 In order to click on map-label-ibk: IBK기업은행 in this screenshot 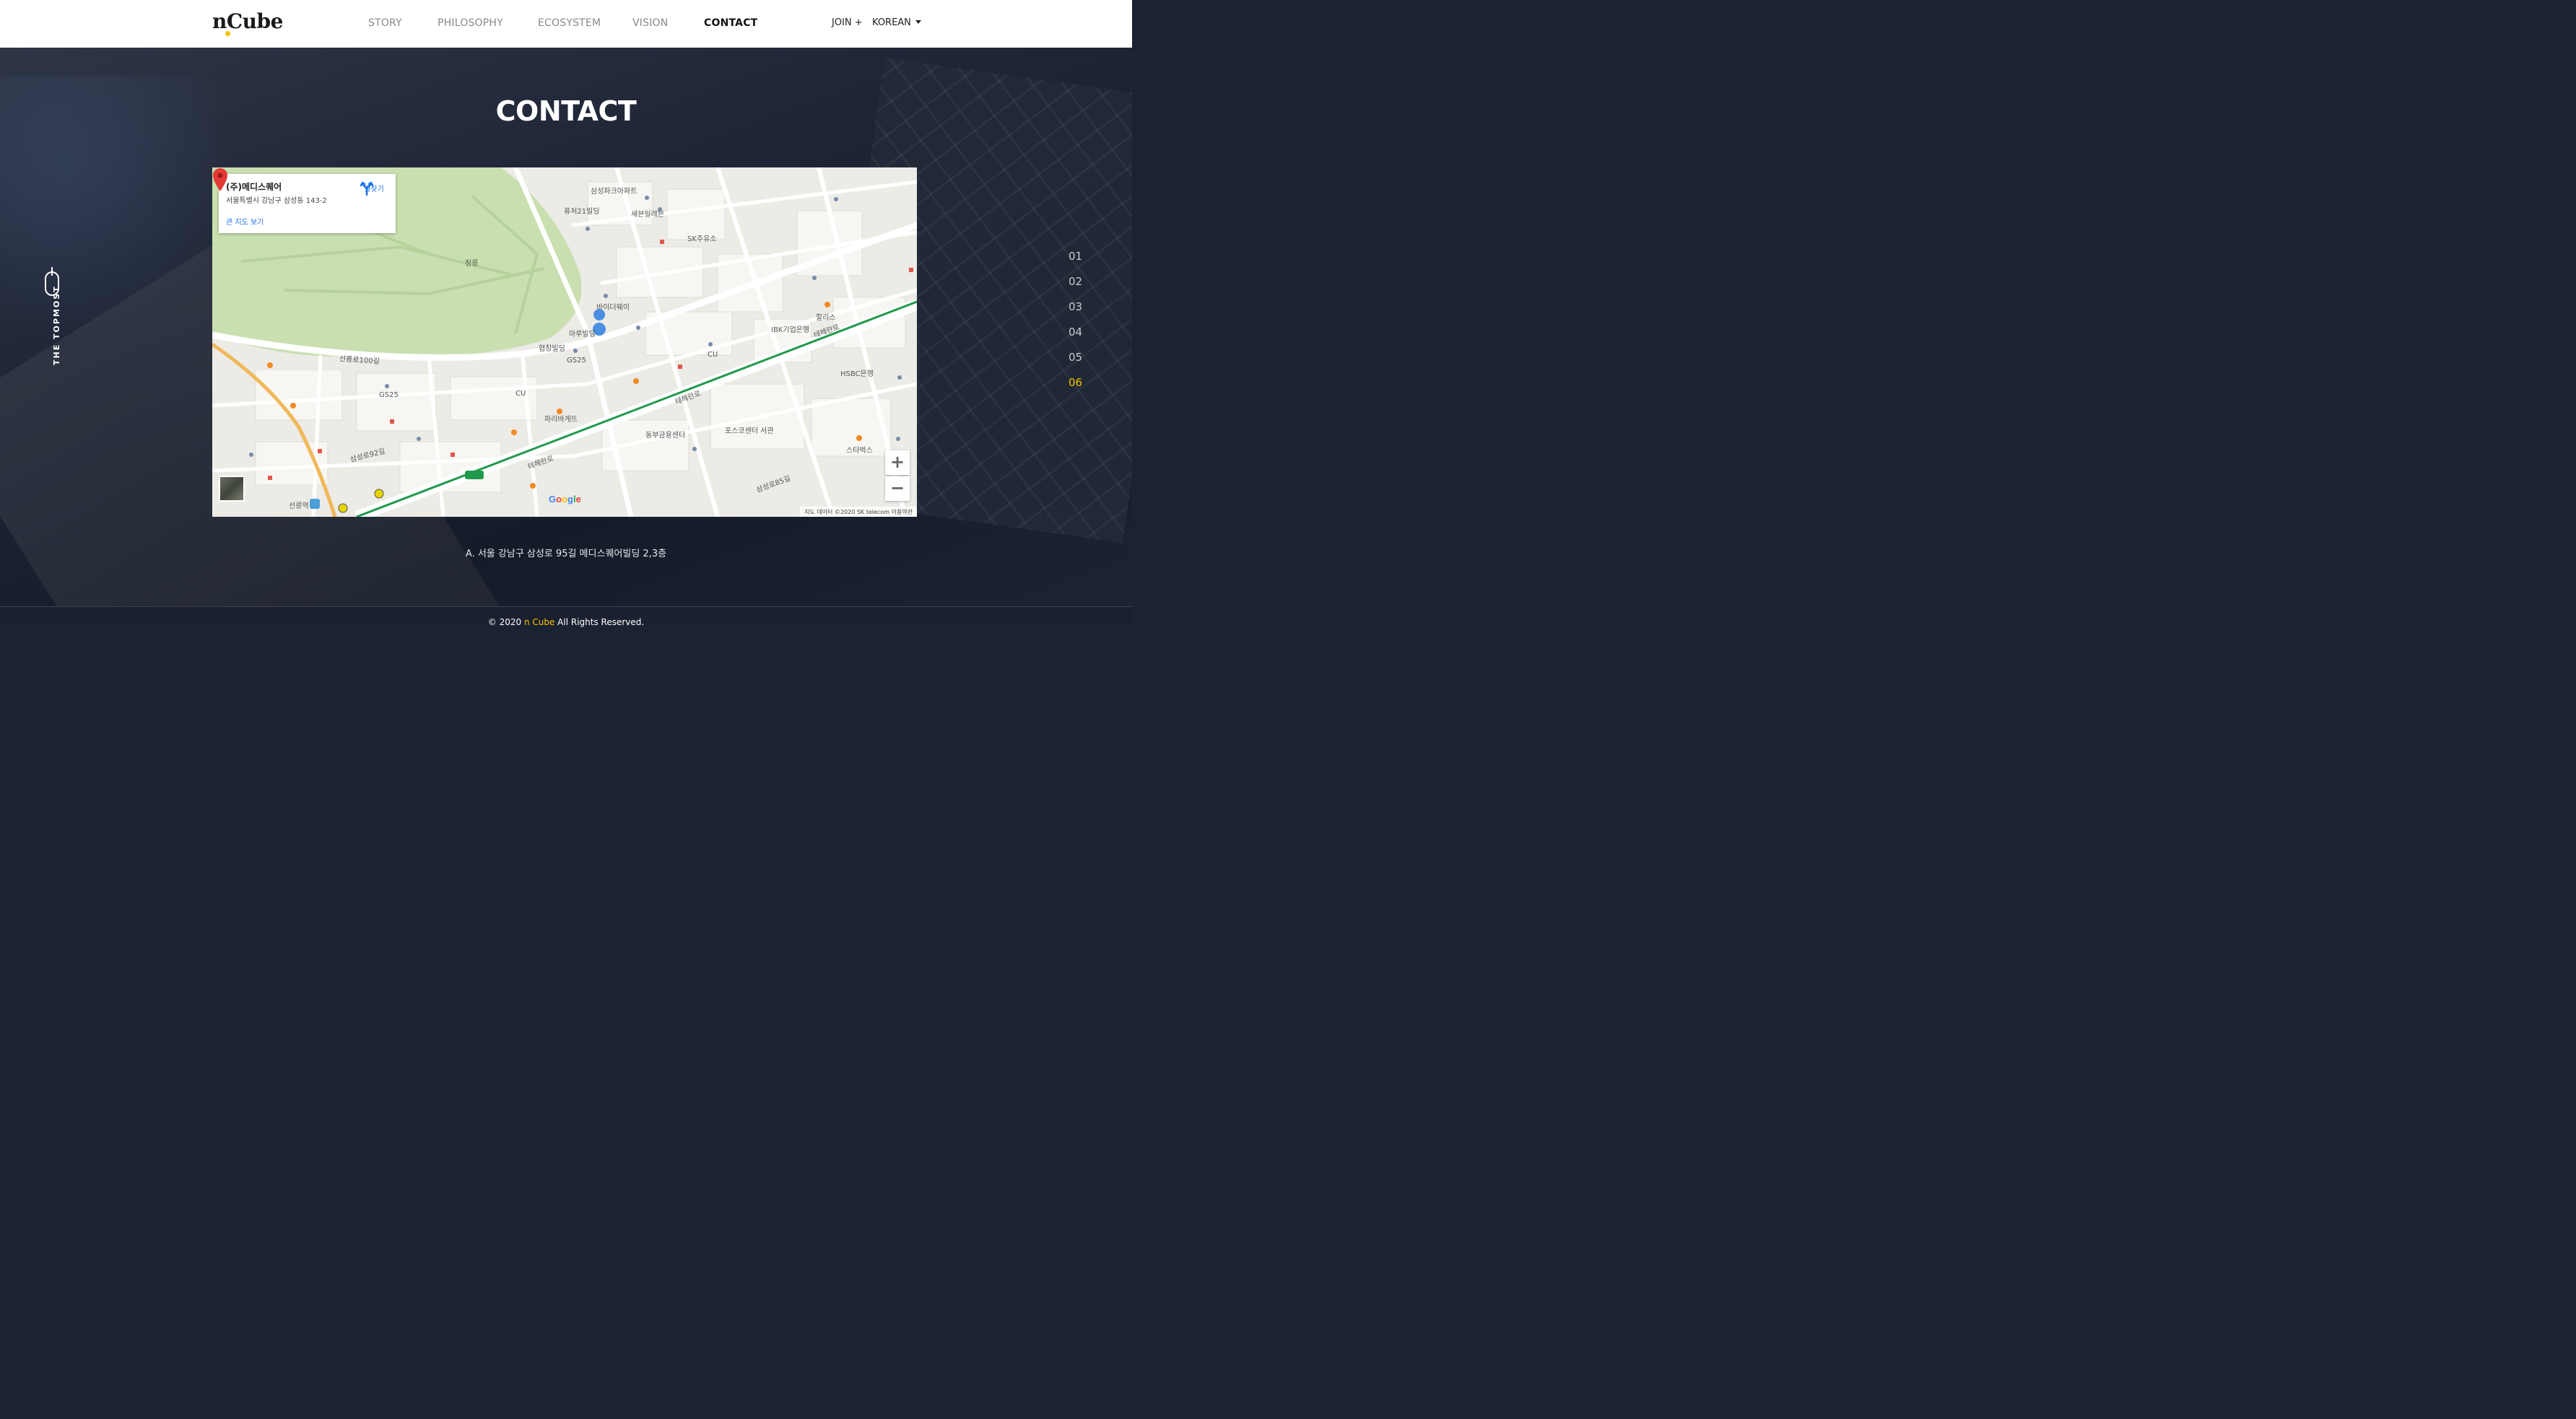, I will do `click(790, 330)`.